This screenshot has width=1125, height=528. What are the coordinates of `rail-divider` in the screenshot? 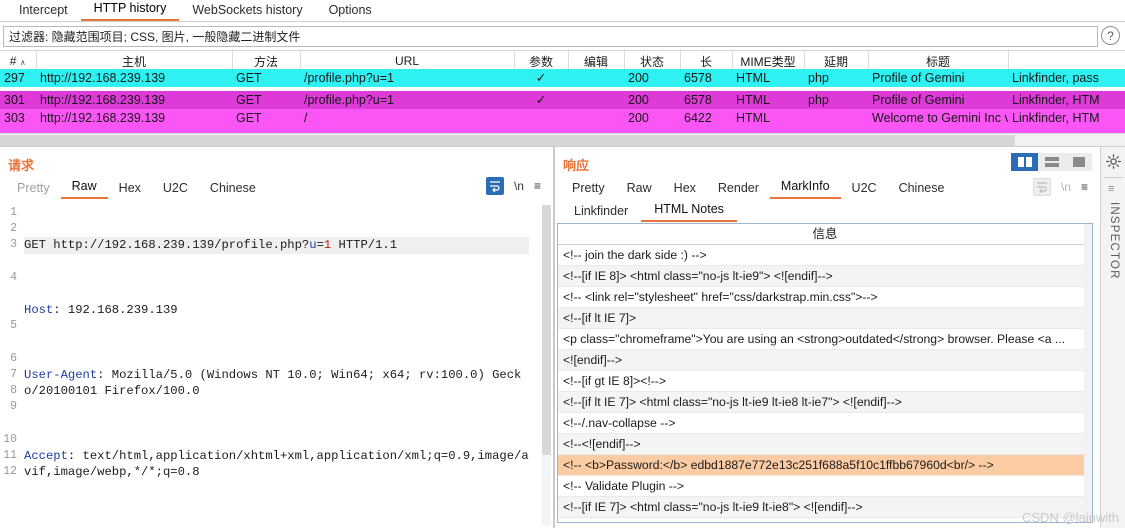 It's located at (1113, 177).